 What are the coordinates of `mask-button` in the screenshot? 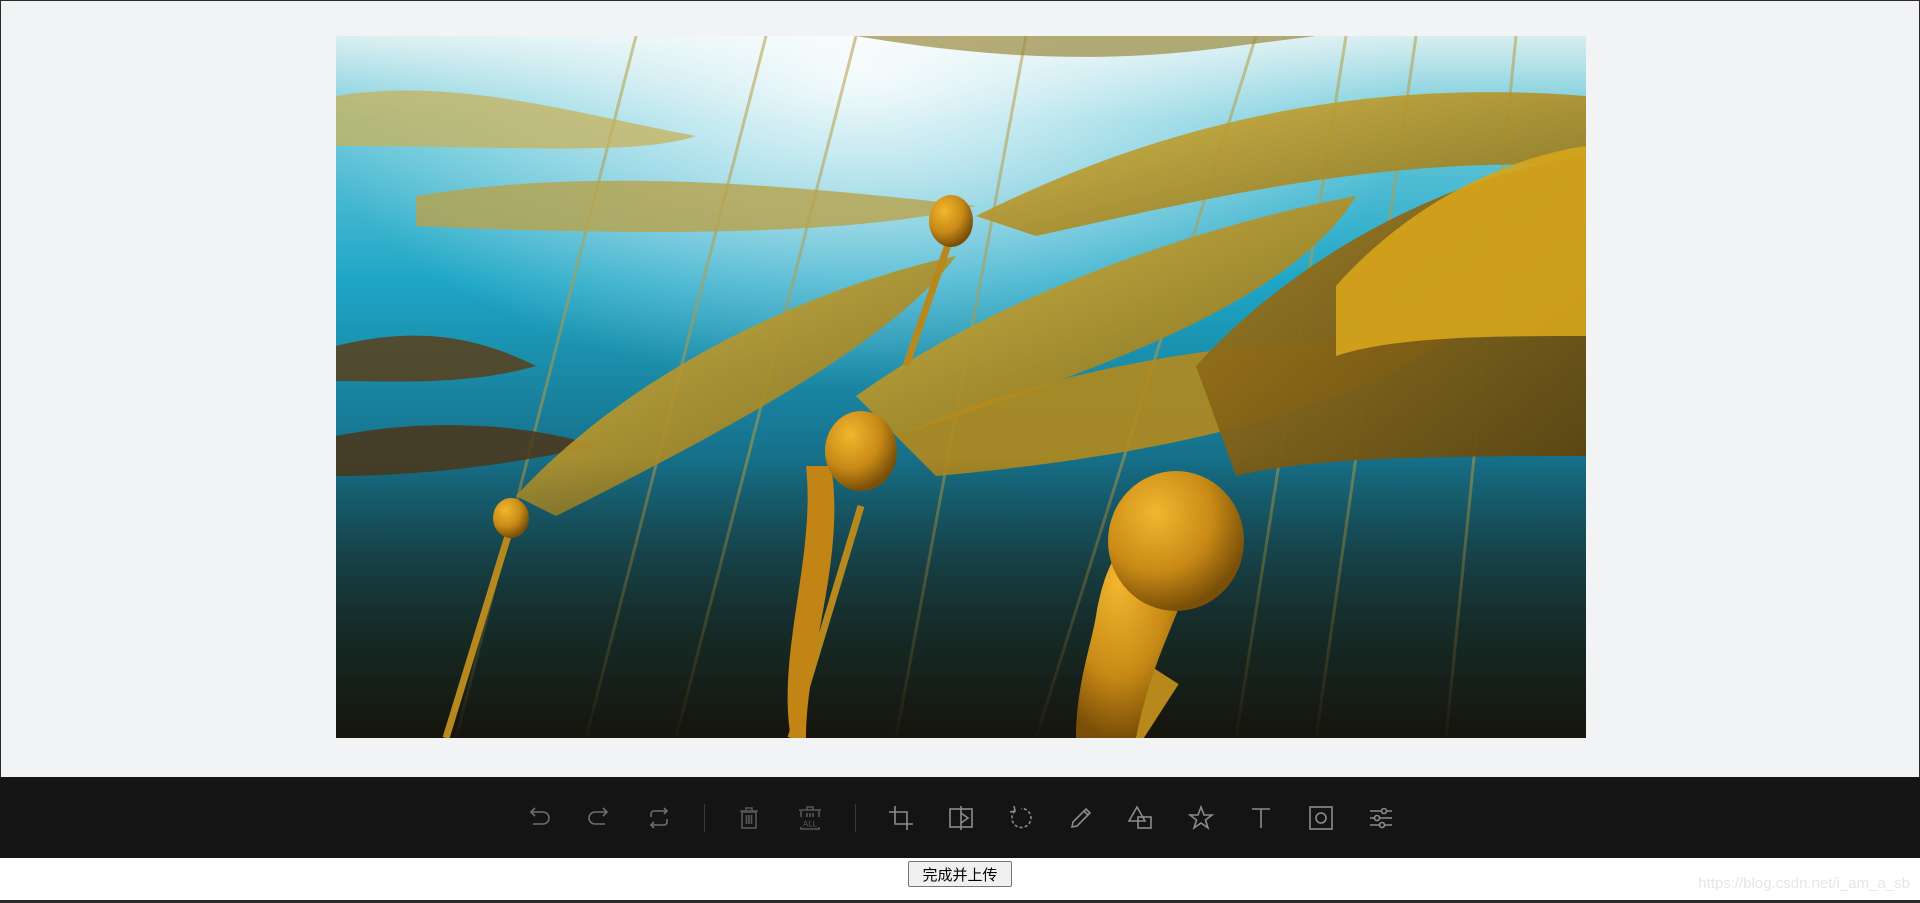 It's located at (1321, 818).